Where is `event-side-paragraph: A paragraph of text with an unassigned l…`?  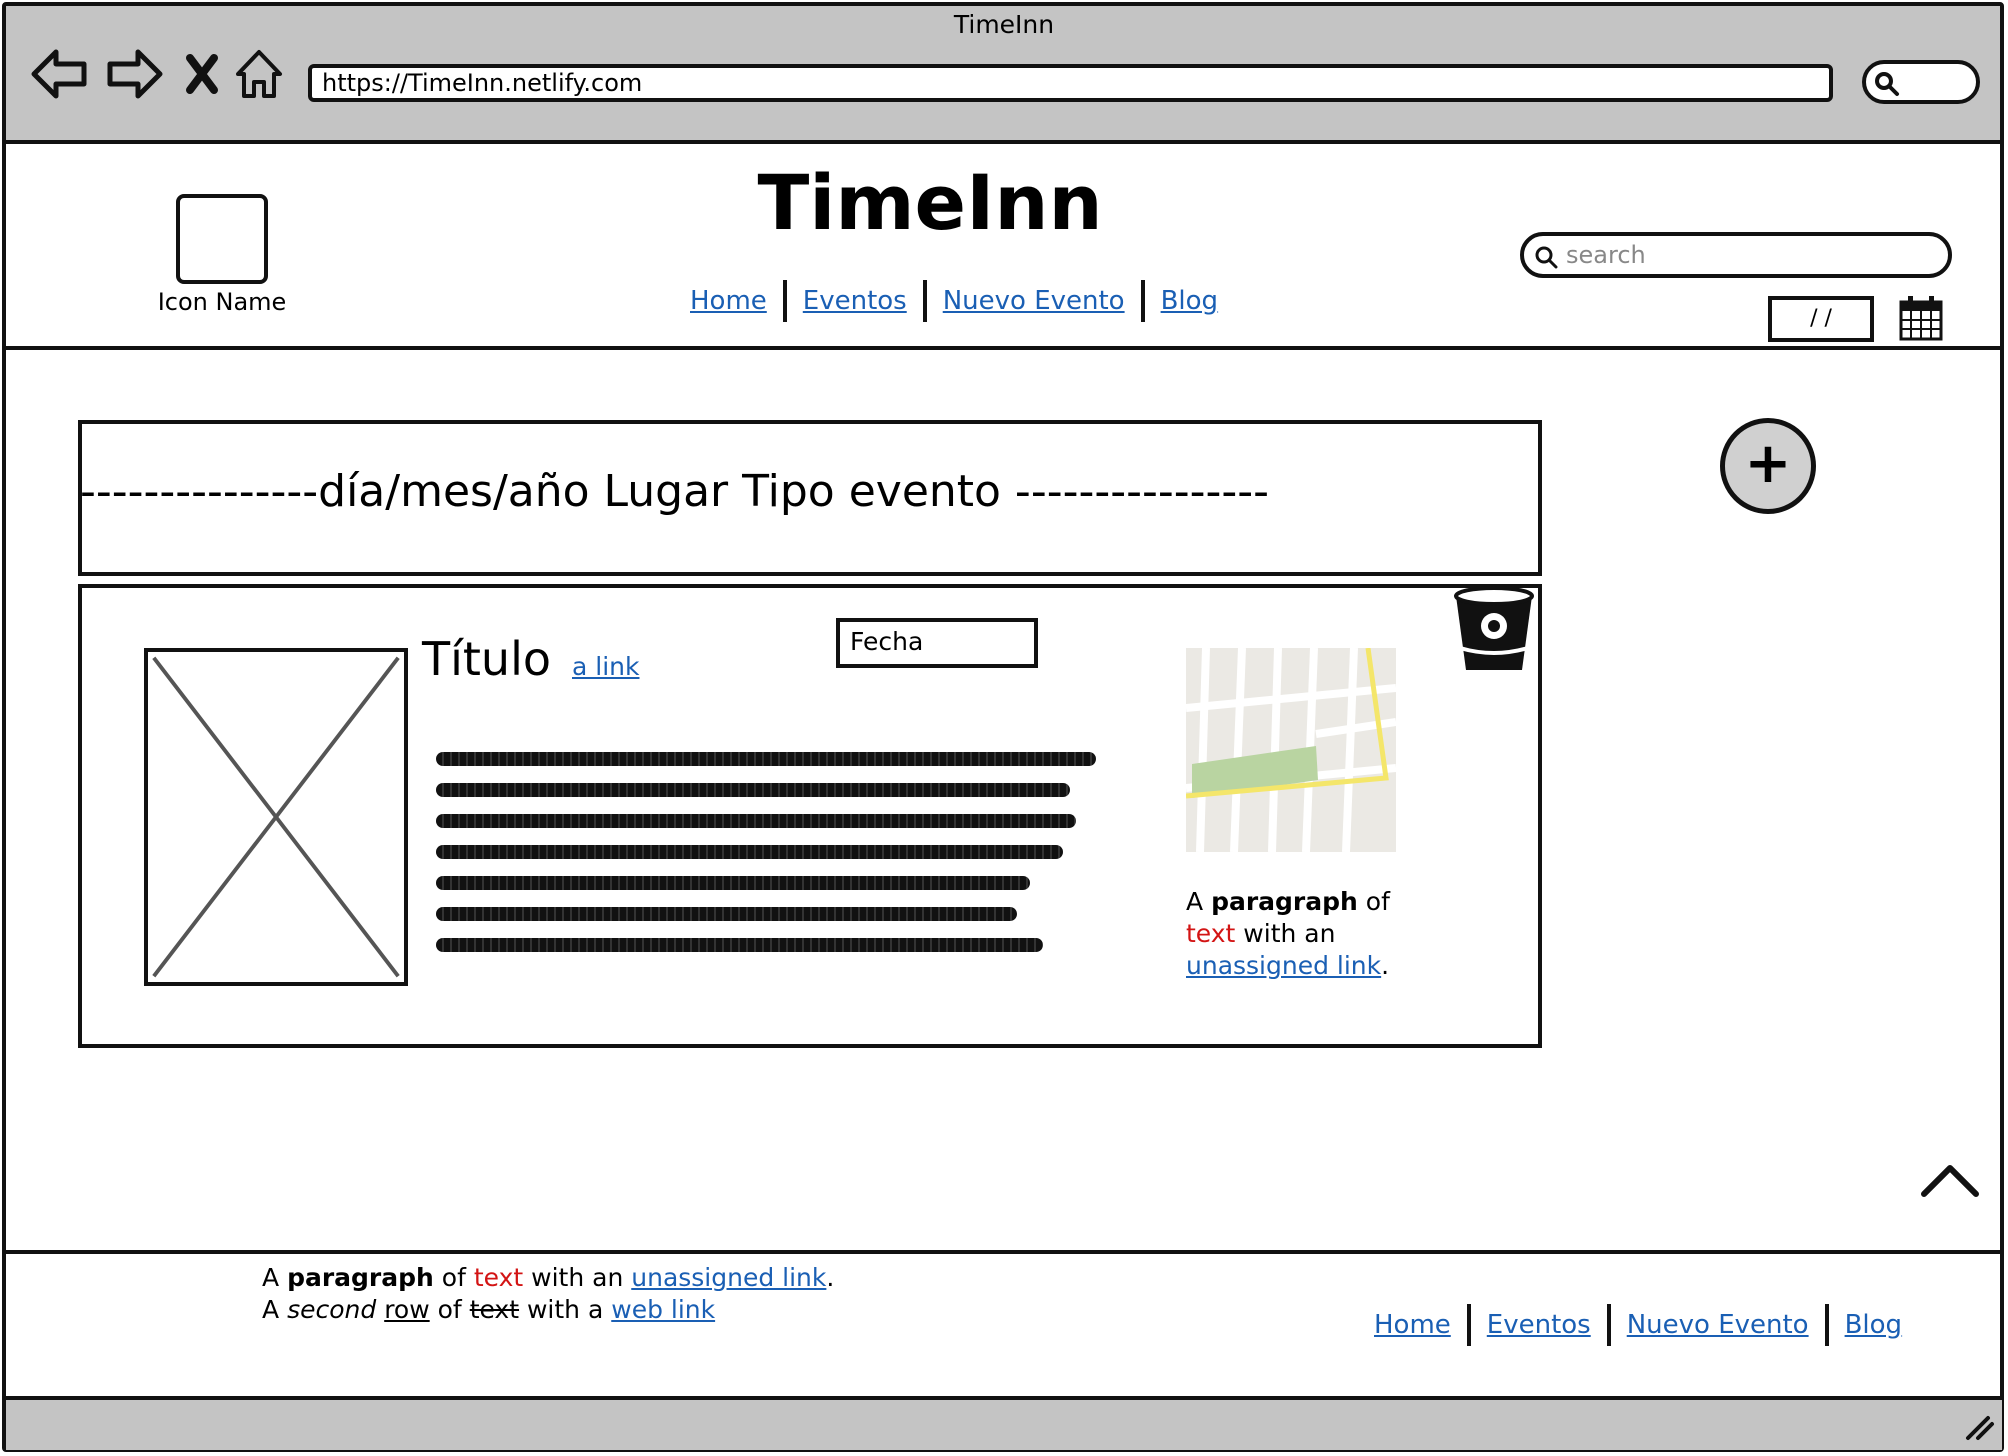
event-side-paragraph: A paragraph of text with an unassigned l… is located at coordinates (1288, 933).